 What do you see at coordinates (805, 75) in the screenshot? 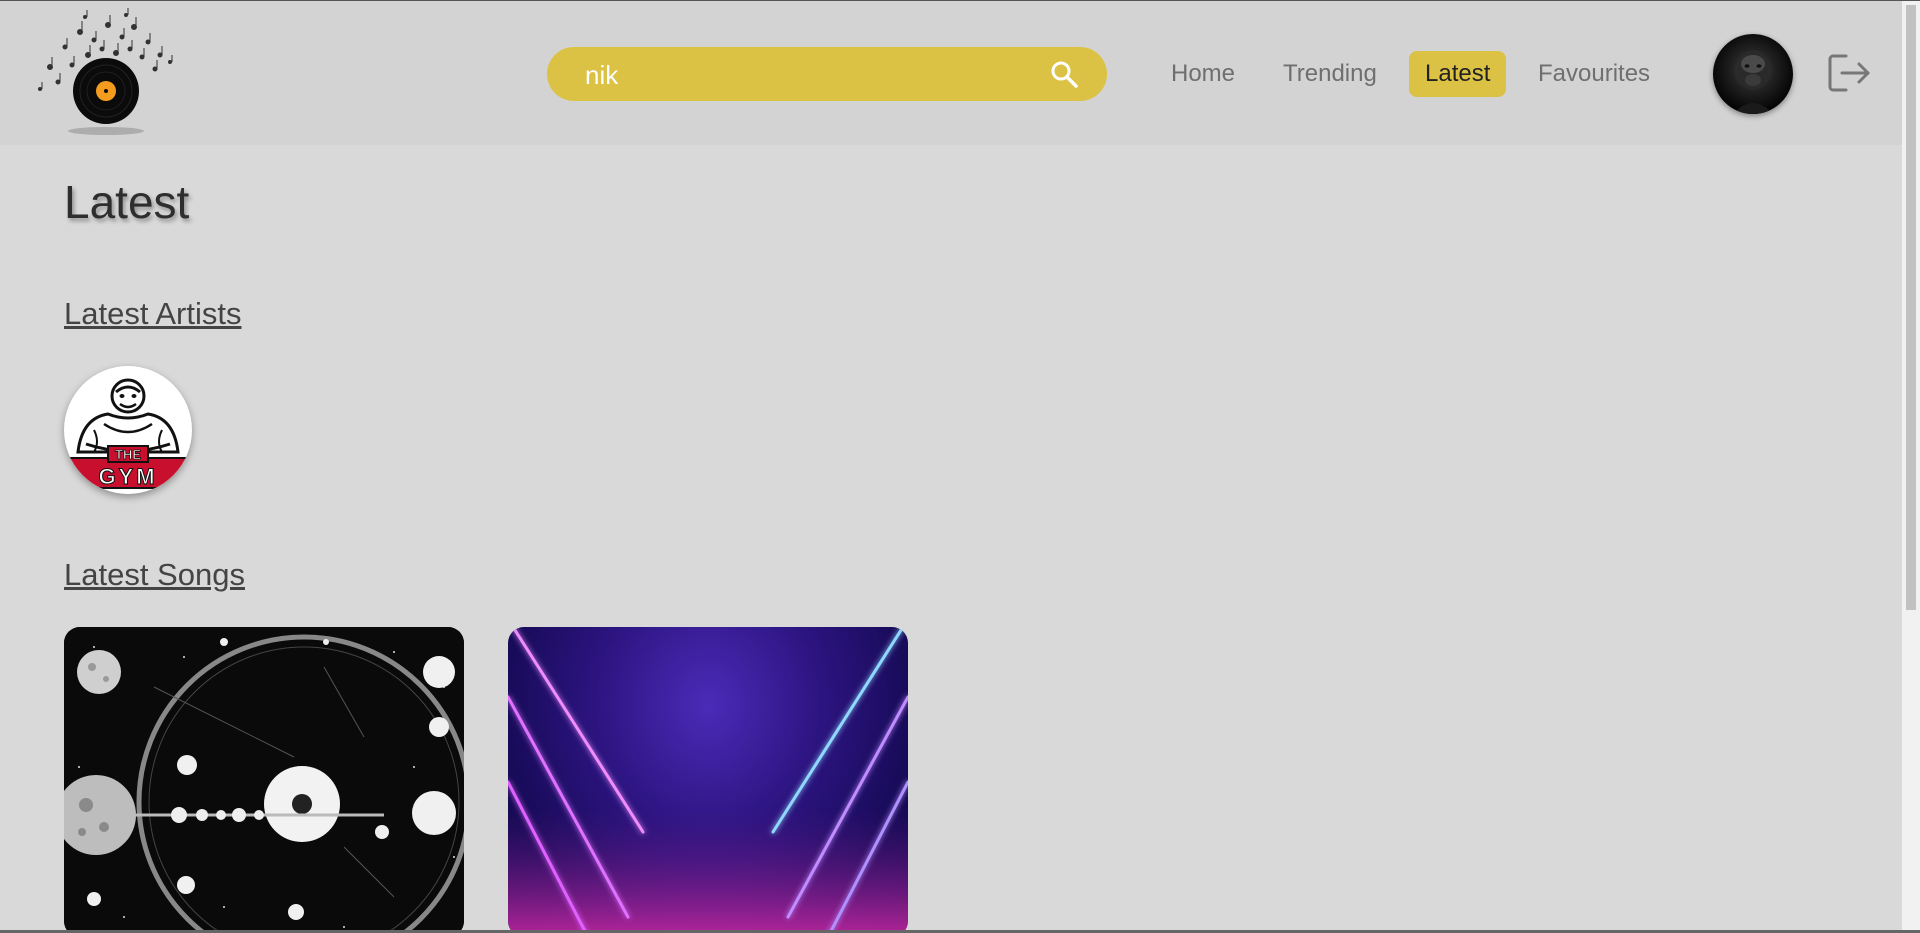
I see `search-input` at bounding box center [805, 75].